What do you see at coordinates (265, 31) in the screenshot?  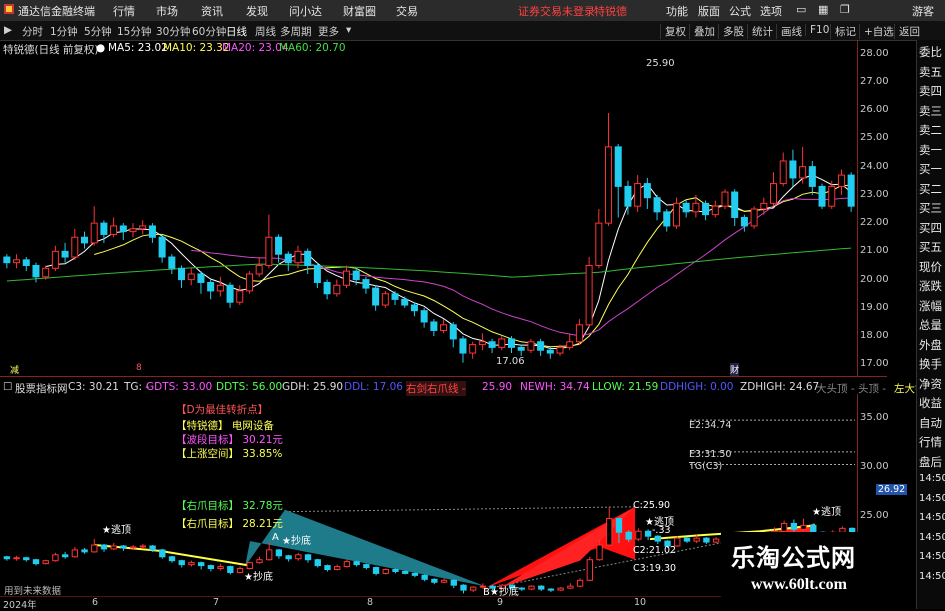 I see `tab-period-weekly: 周线` at bounding box center [265, 31].